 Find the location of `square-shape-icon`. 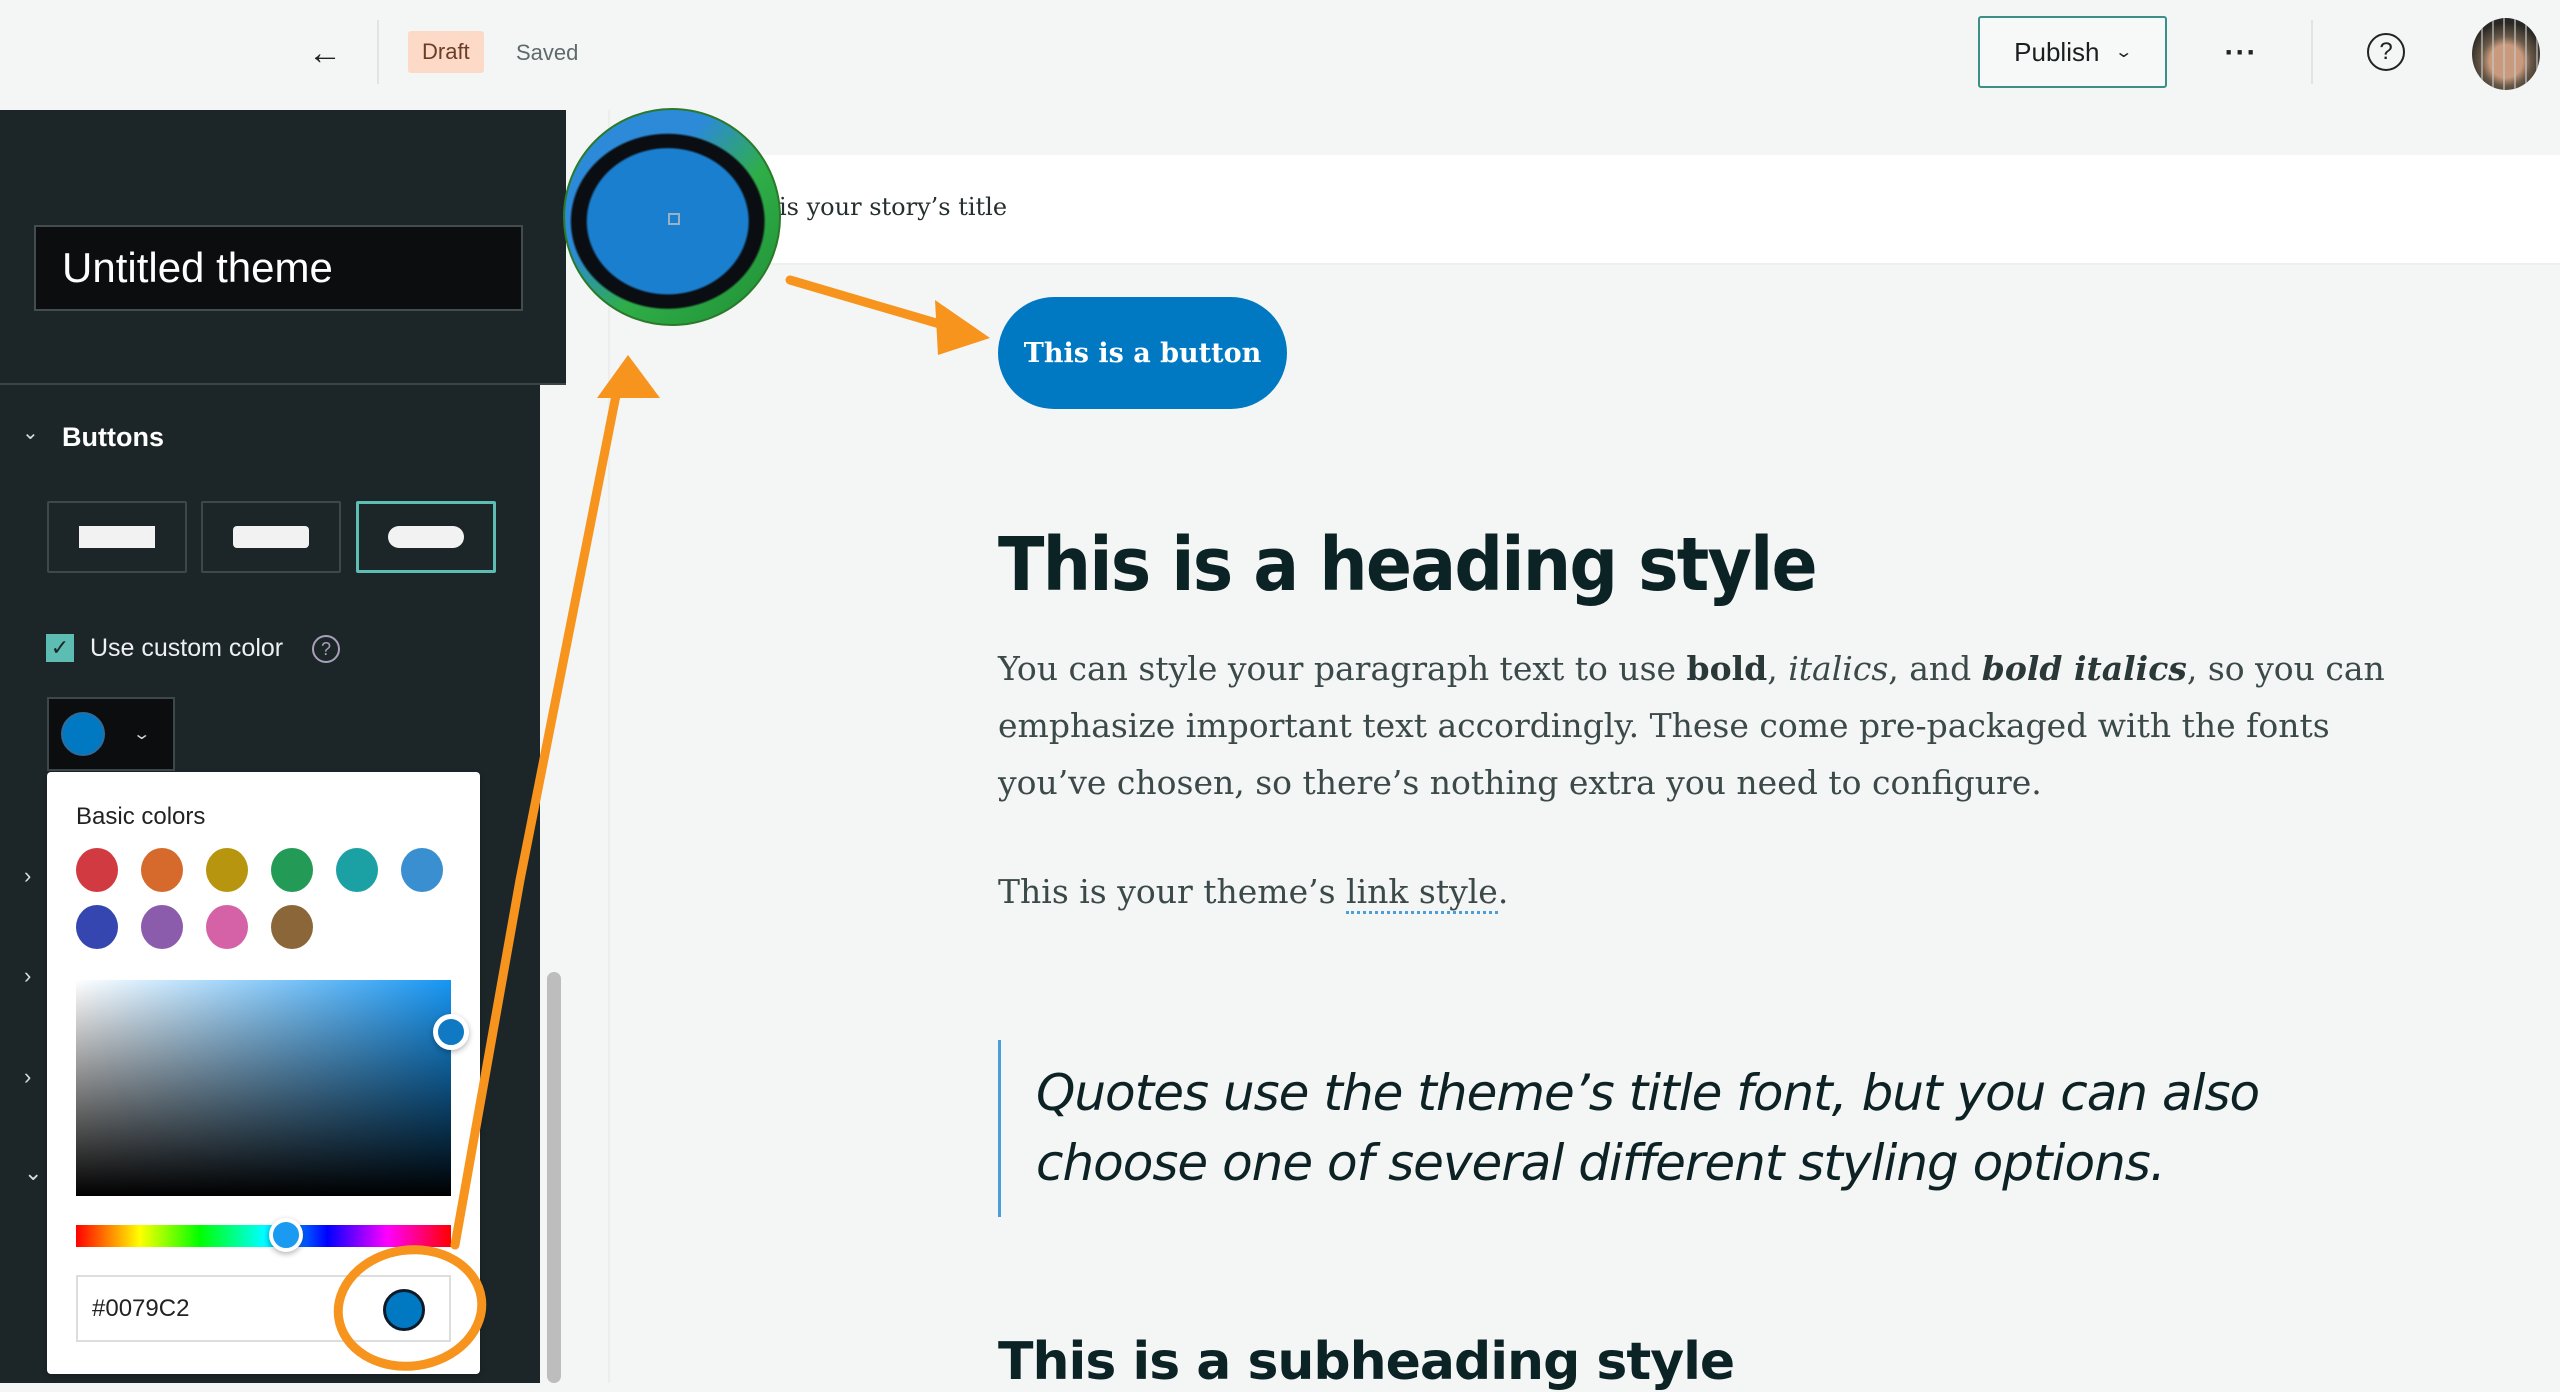

square-shape-icon is located at coordinates (117, 537).